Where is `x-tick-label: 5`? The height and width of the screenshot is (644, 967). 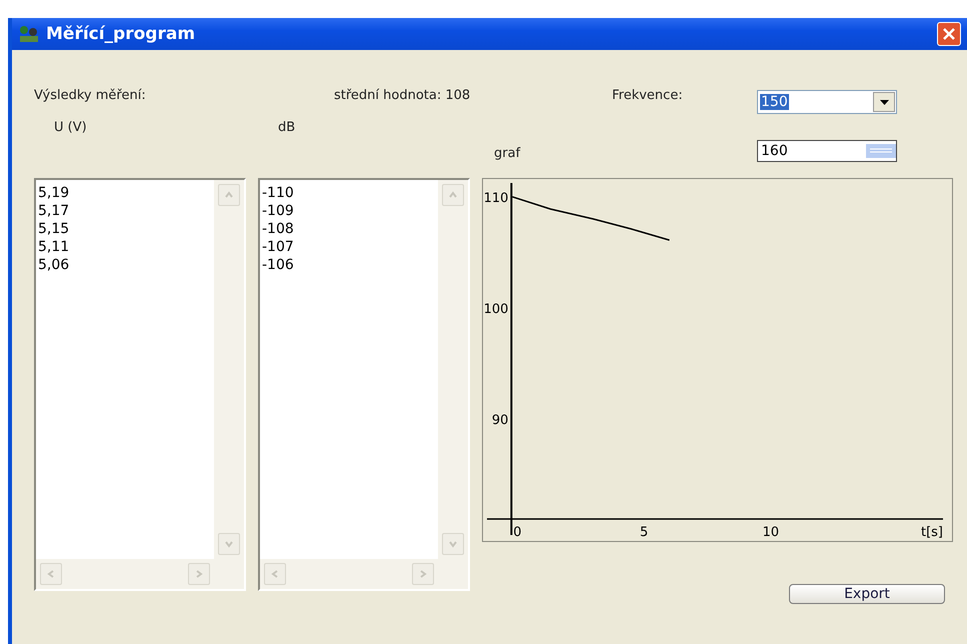
x-tick-label: 5 is located at coordinates (644, 532).